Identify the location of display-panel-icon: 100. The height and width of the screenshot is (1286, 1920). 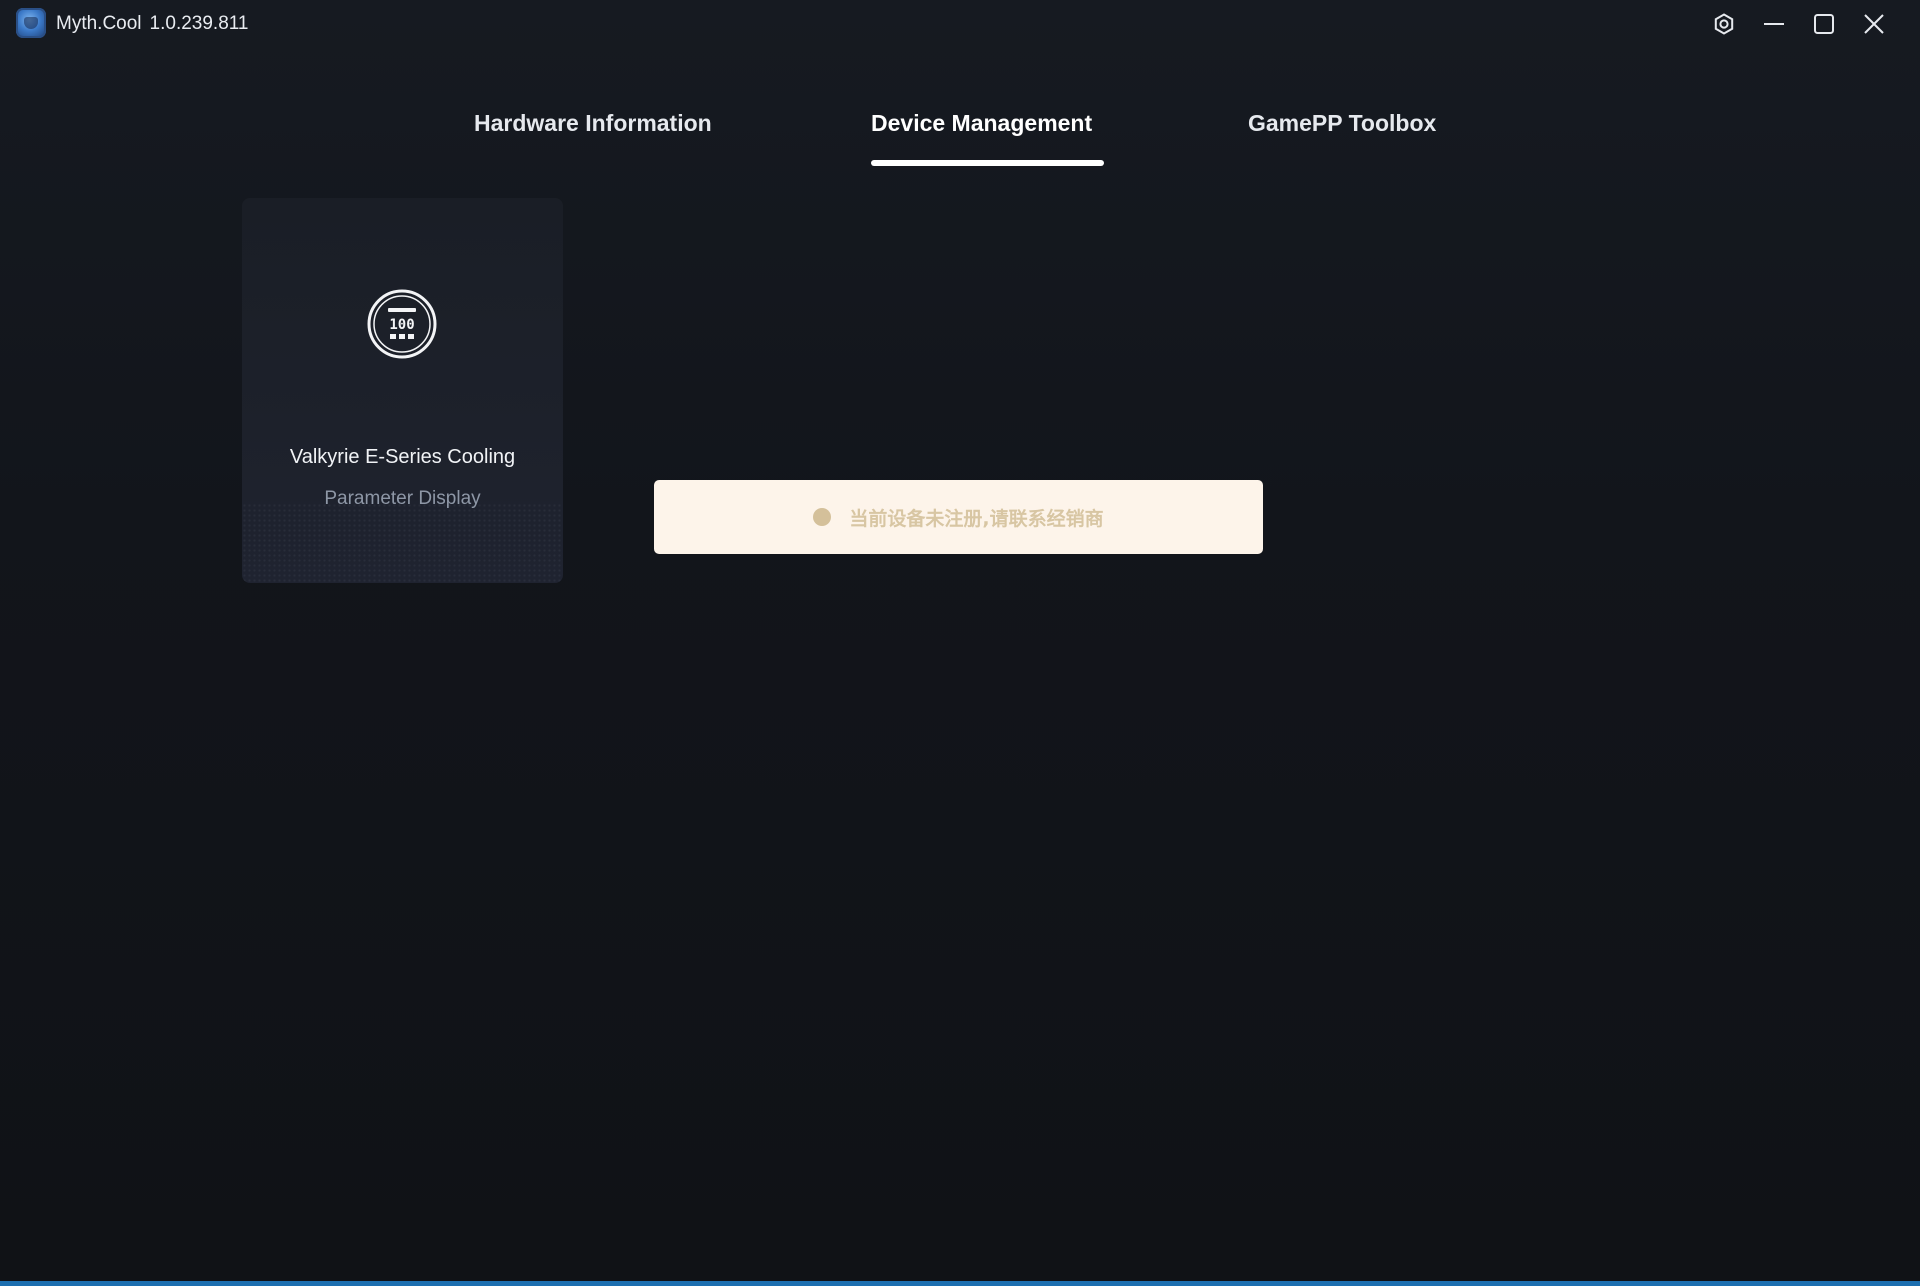
(402, 324).